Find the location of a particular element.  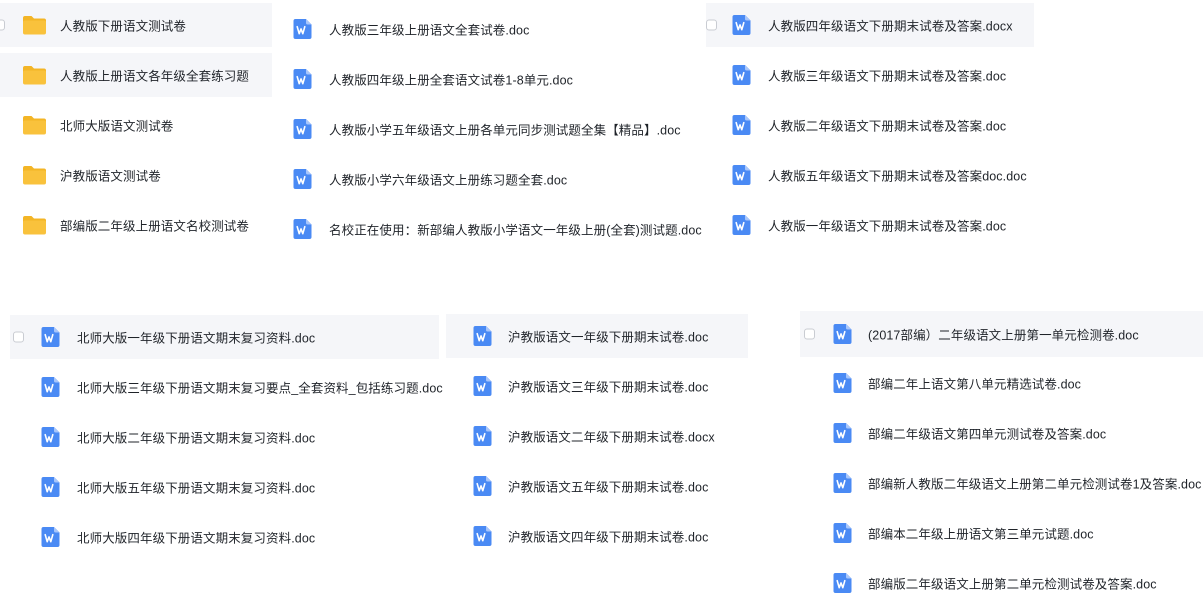

file-name: 北师大版三年级下册语文期末复习要点_全套资料_包括练习题.doc is located at coordinates (260, 388).